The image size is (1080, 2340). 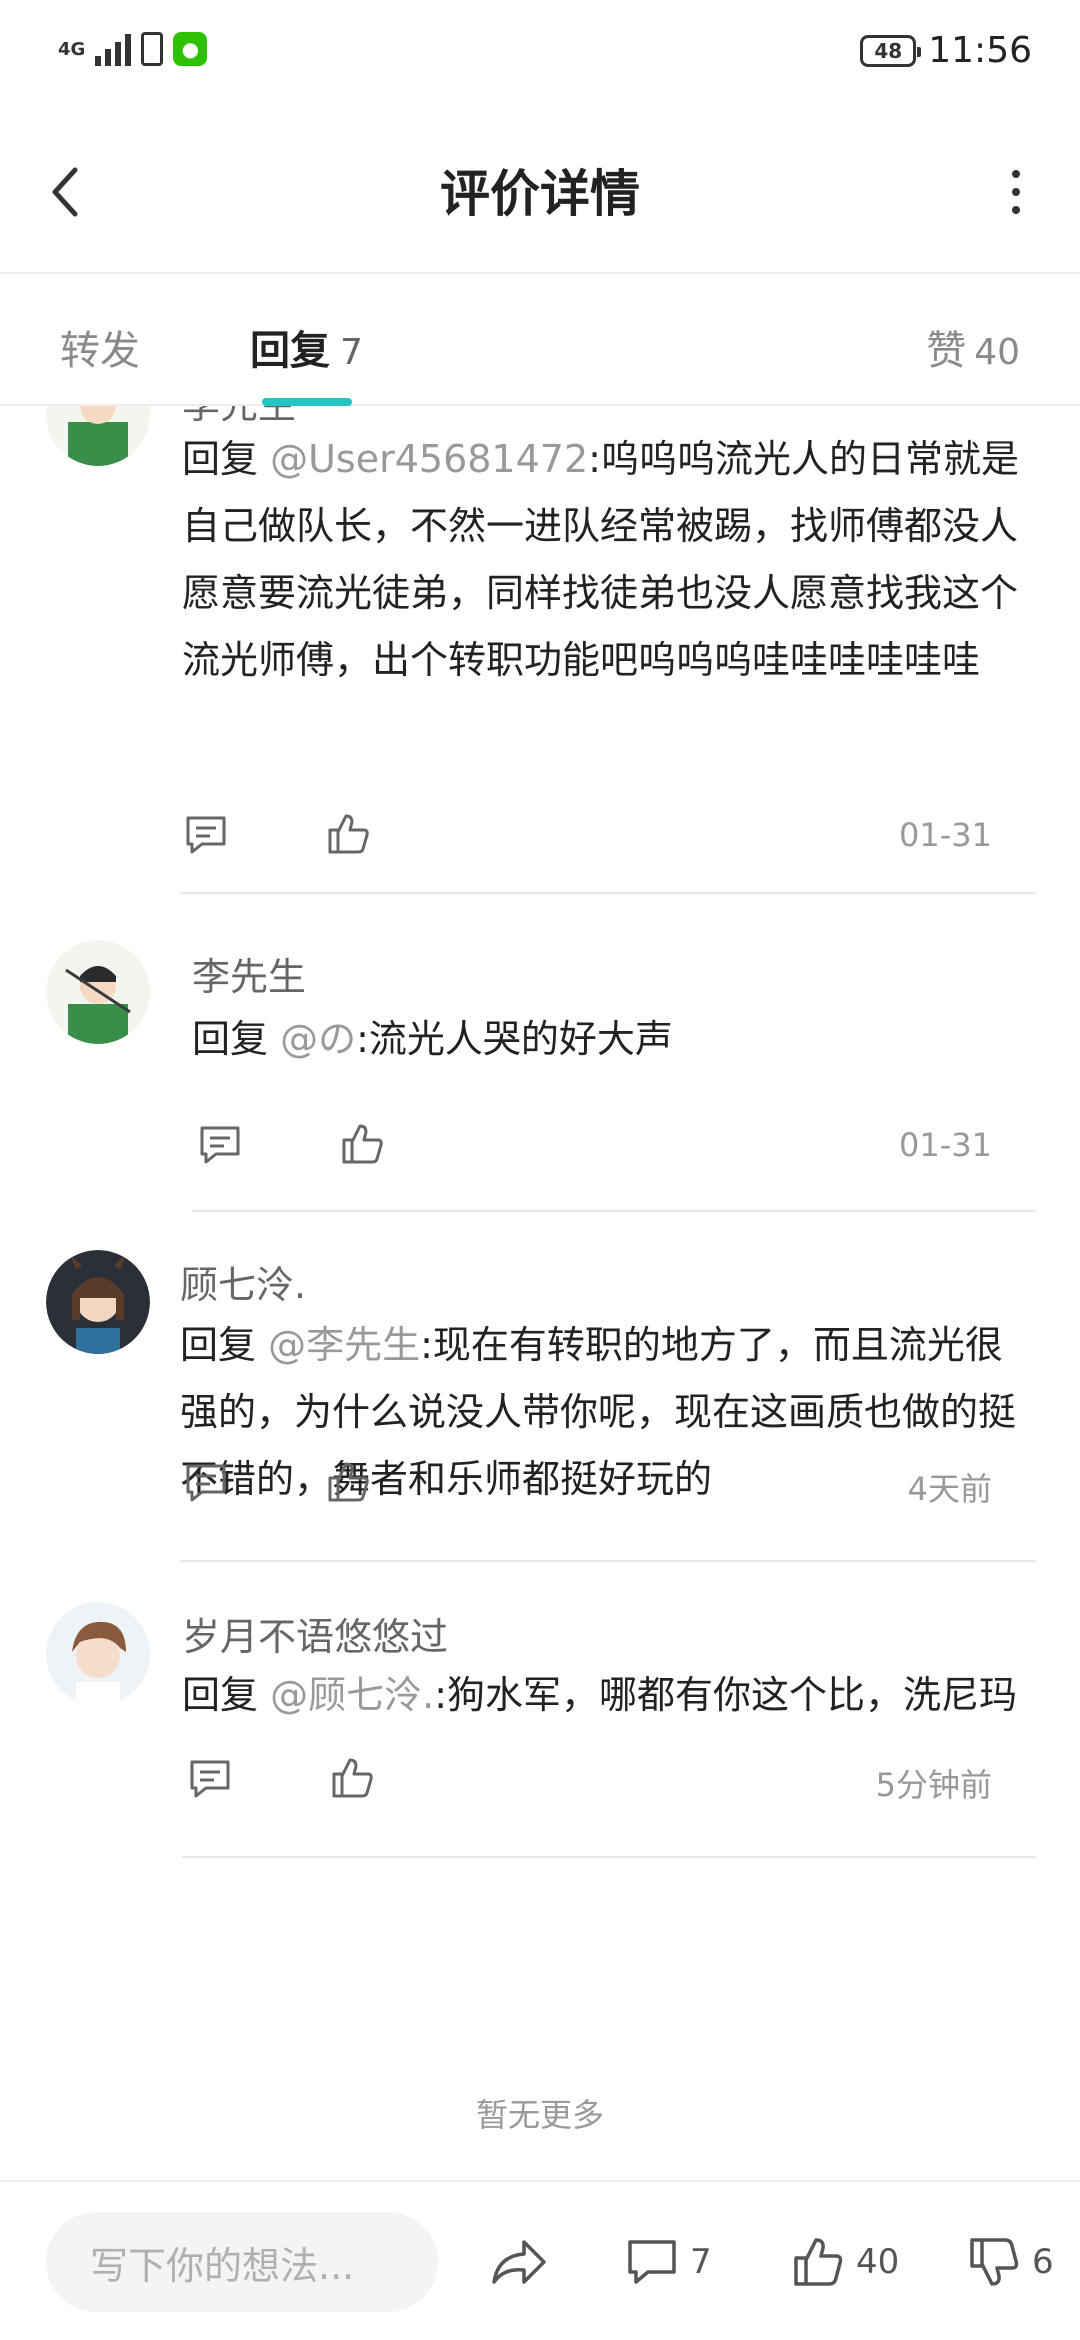 What do you see at coordinates (1043, 2262) in the screenshot?
I see `dislike-count: 6` at bounding box center [1043, 2262].